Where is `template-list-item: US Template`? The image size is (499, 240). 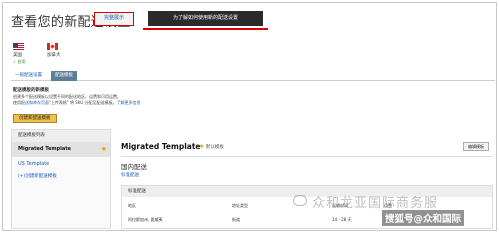 template-list-item: US Template is located at coordinates (61, 164).